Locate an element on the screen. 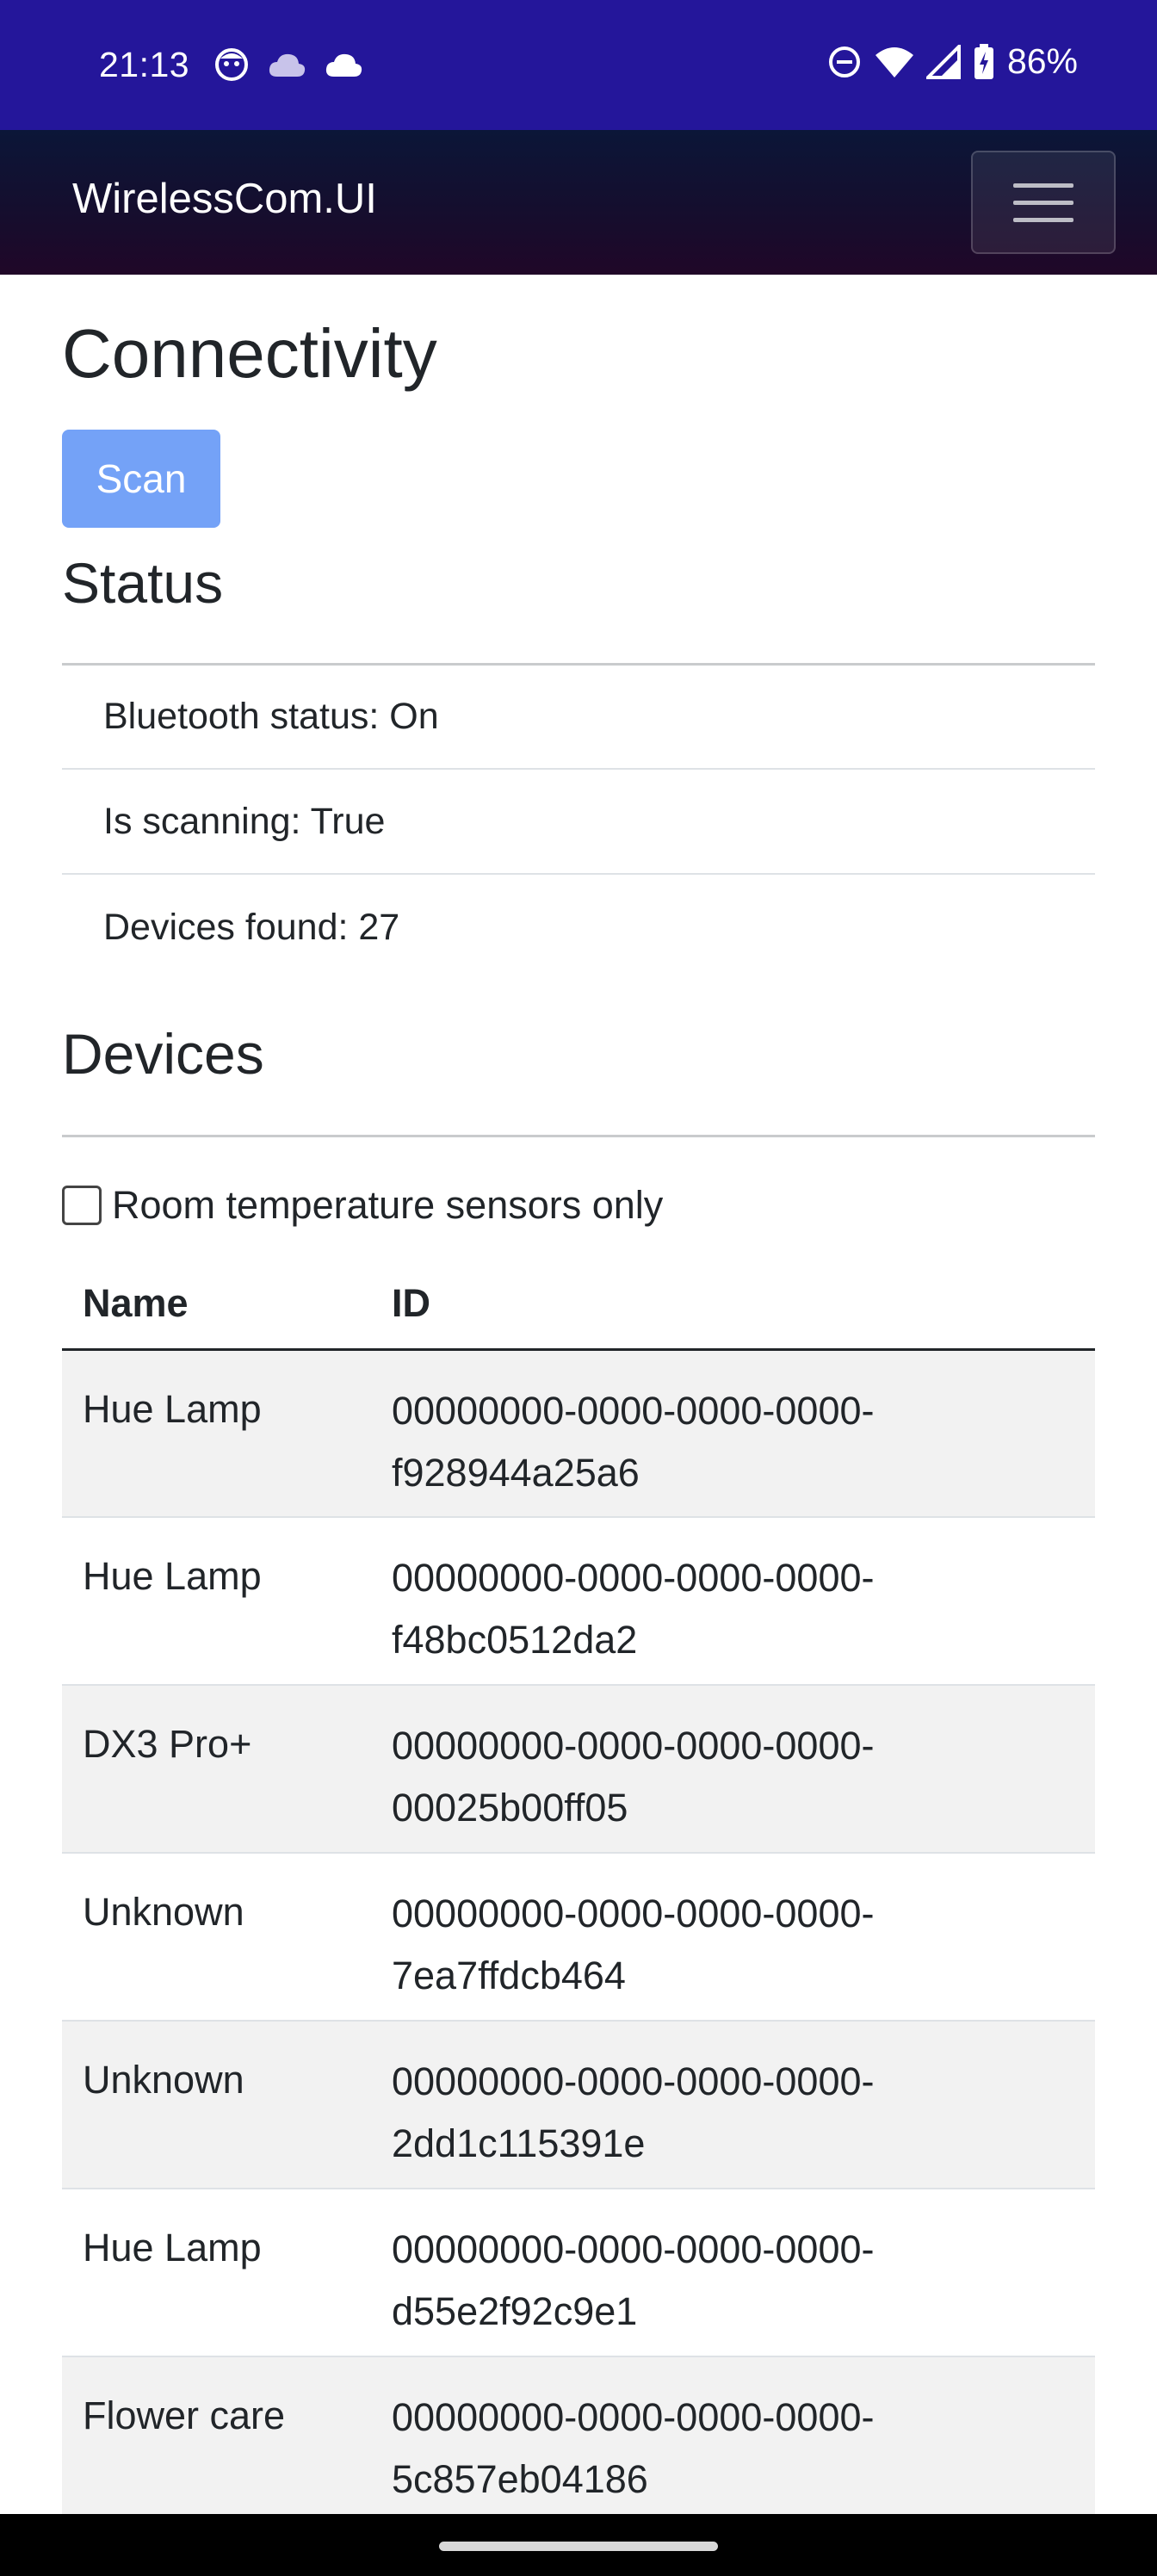 This screenshot has width=1157, height=2576. app-navbar: WirelessCom.UI is located at coordinates (579, 202).